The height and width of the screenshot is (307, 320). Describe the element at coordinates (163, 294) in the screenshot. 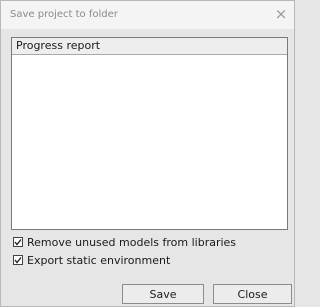

I see `save-button: Save` at that location.